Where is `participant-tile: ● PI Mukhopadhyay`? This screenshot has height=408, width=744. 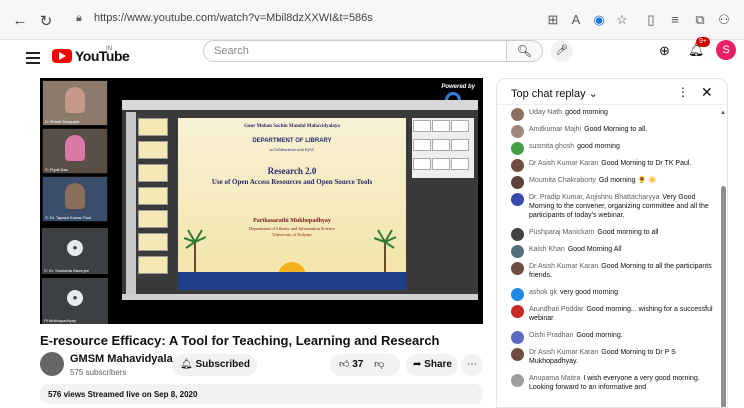
participant-tile: ● PI Mukhopadhyay is located at coordinates (75, 301).